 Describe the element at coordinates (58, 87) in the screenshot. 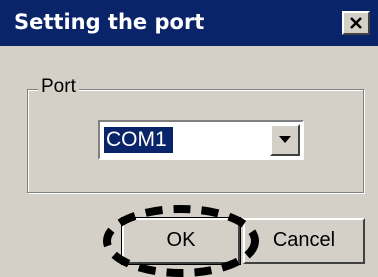

I see `port-group-label: Port` at that location.